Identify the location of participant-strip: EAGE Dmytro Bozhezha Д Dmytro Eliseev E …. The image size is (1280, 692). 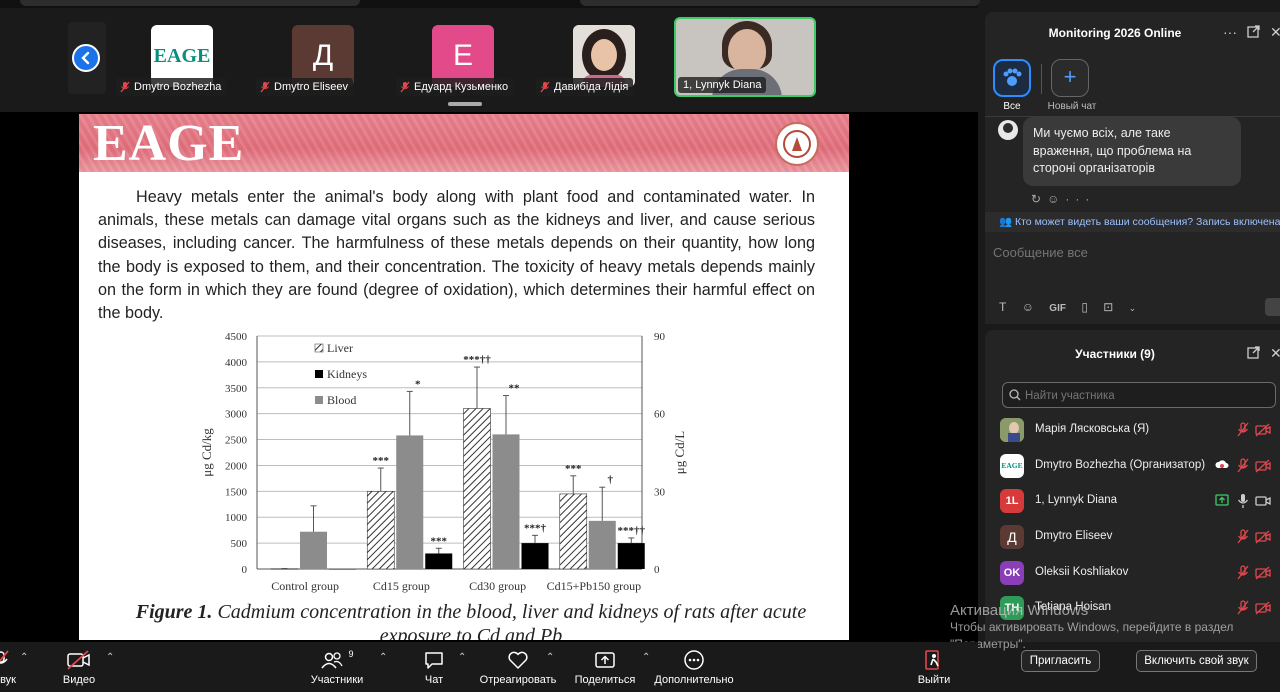
(490, 56).